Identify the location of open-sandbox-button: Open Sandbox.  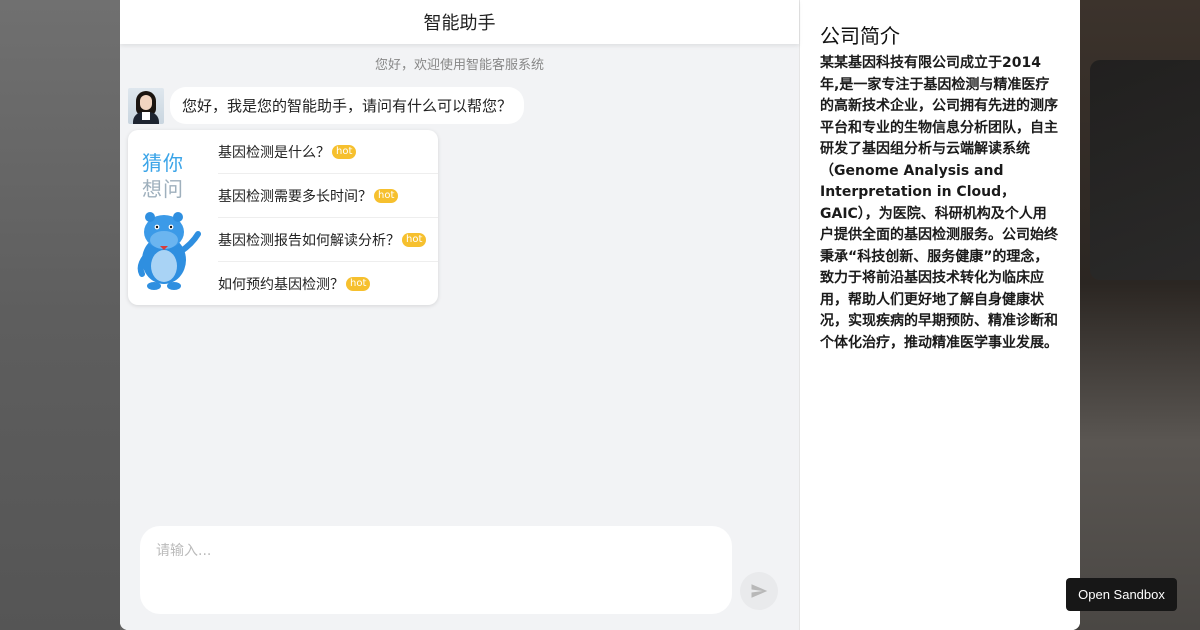
(1121, 594).